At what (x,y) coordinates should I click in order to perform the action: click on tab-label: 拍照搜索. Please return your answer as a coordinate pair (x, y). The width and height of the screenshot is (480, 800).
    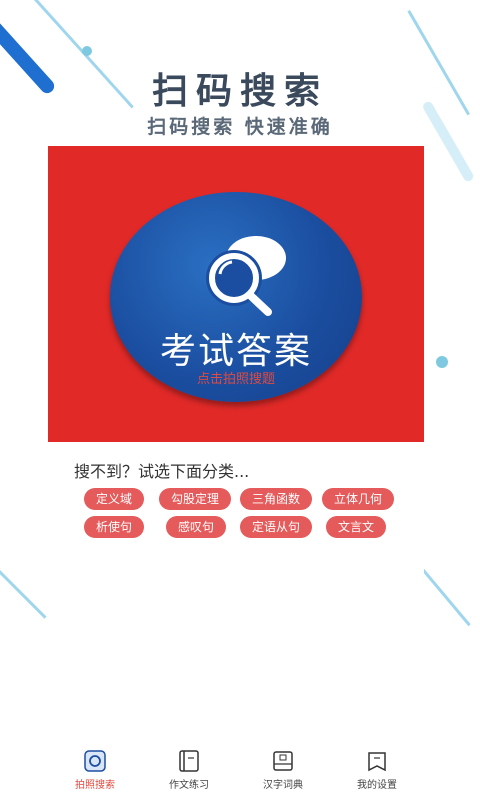
    Looking at the image, I should click on (95, 785).